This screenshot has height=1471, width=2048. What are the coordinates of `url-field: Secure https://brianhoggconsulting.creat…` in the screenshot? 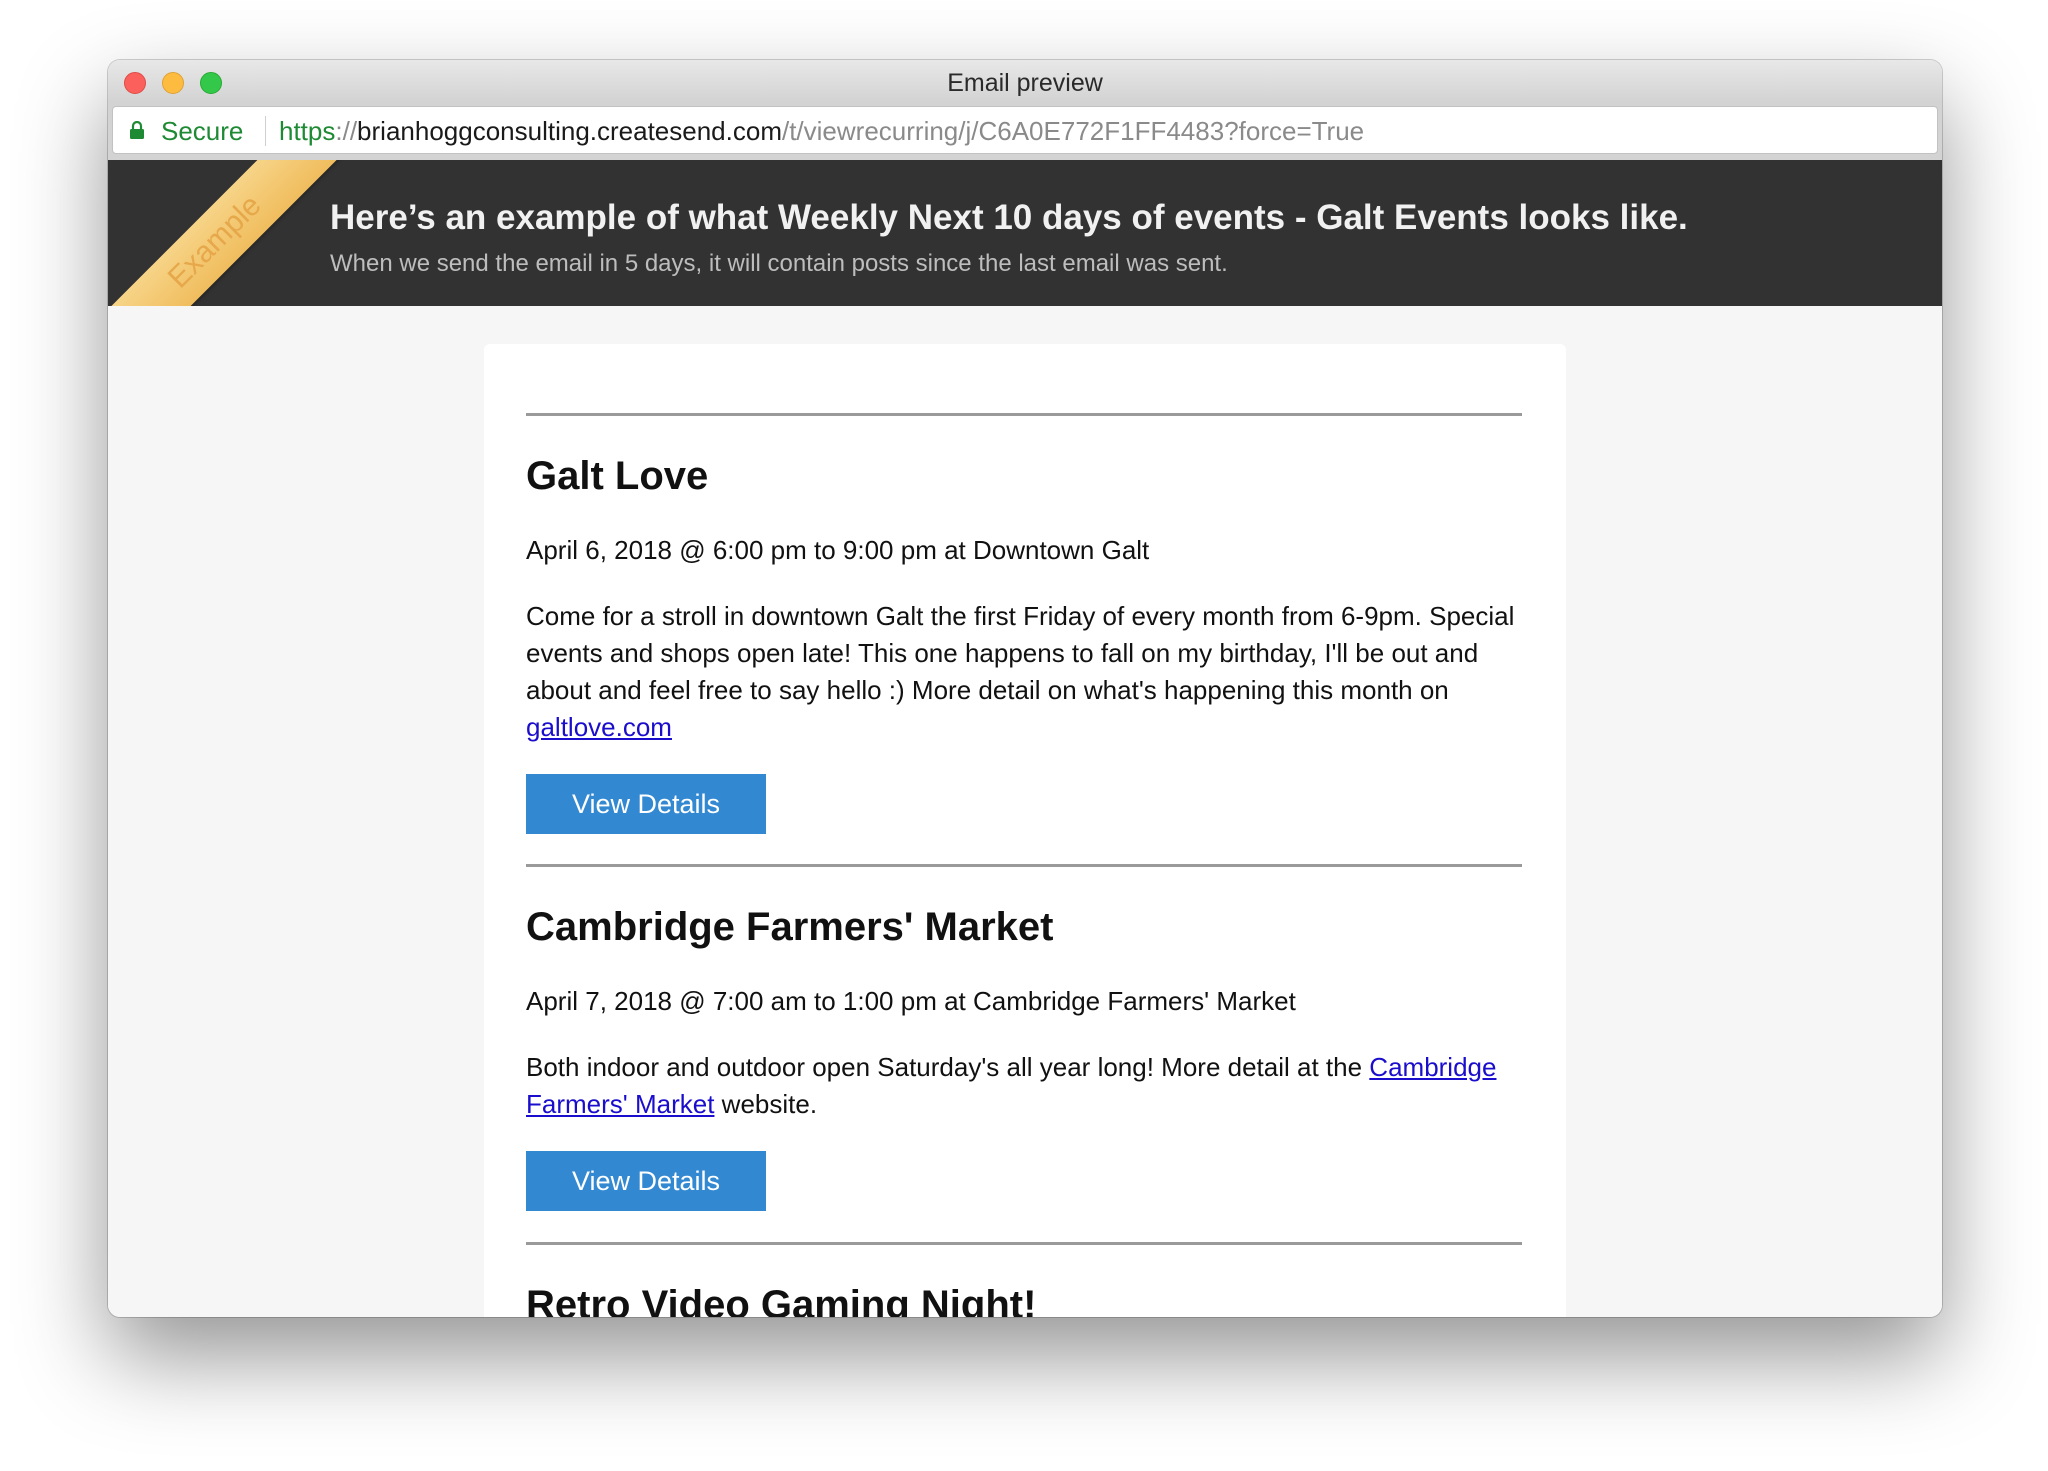 It's located at (1025, 130).